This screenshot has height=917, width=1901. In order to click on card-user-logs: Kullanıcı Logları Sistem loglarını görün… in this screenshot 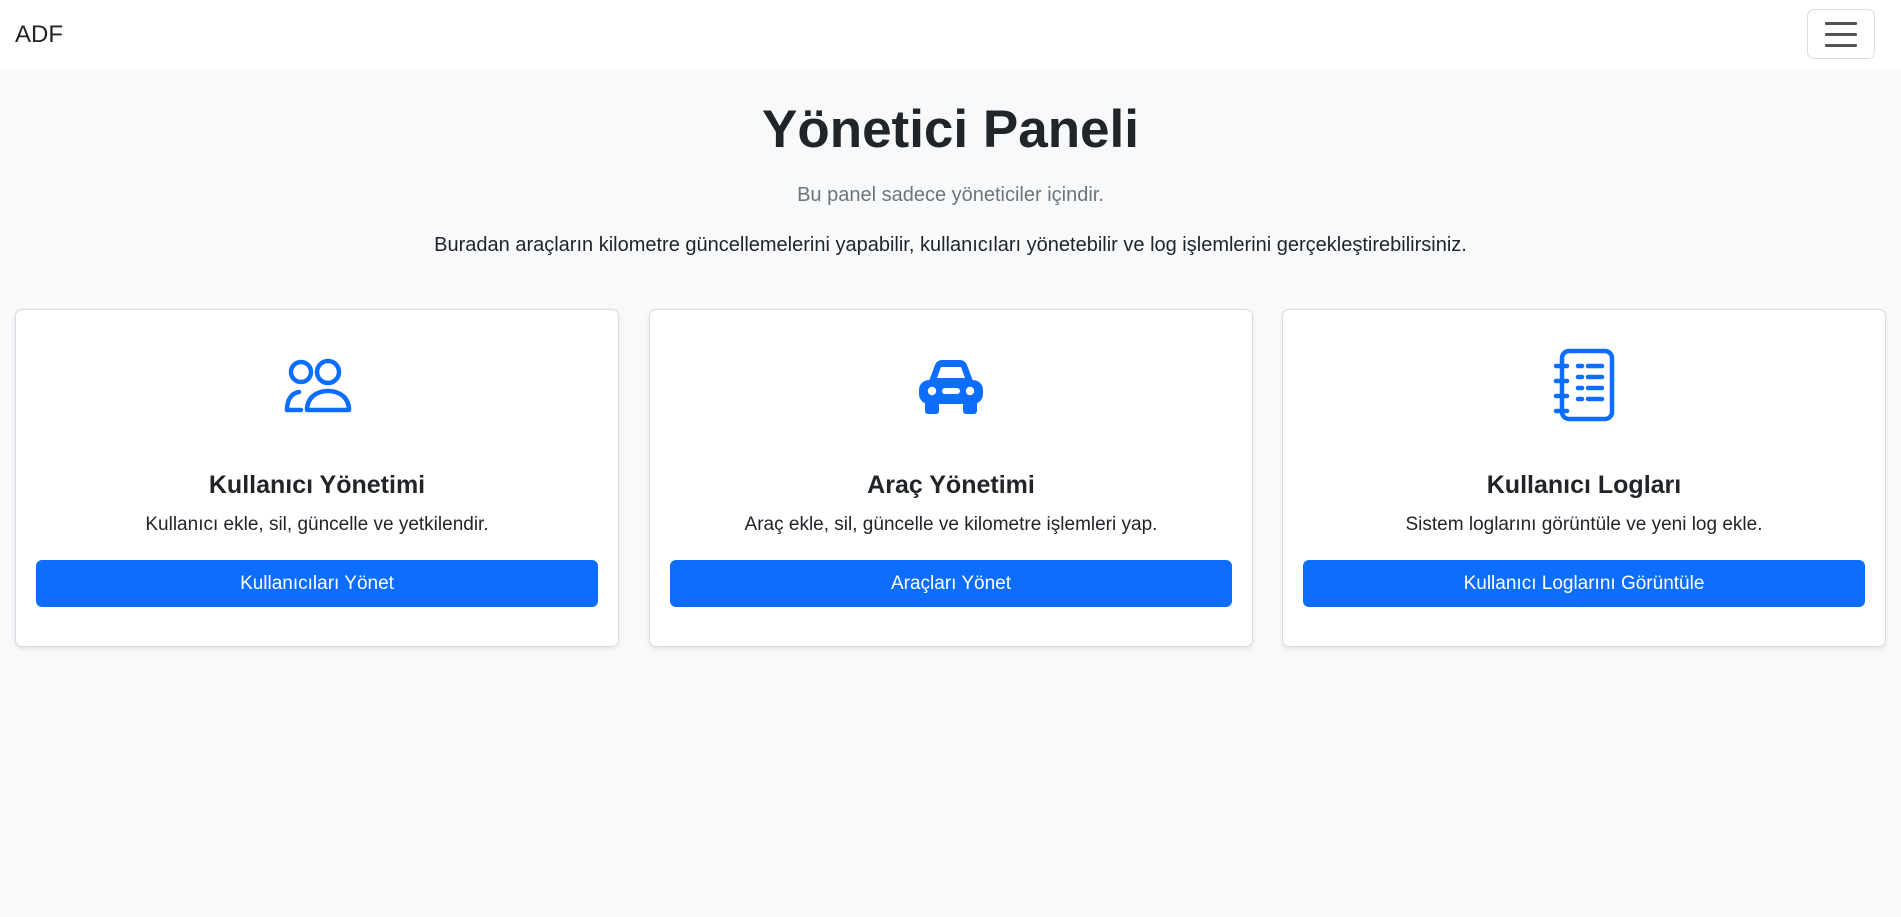, I will do `click(1584, 478)`.